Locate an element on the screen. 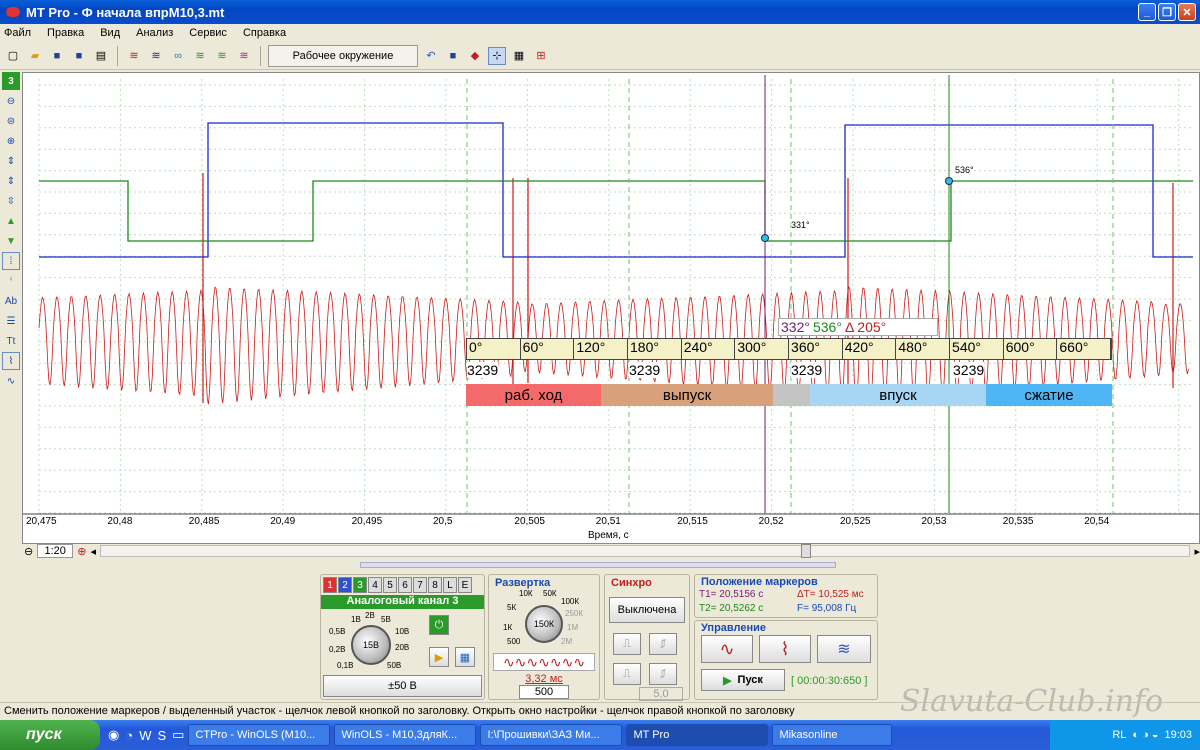  menu-file: Файл is located at coordinates (17, 33).